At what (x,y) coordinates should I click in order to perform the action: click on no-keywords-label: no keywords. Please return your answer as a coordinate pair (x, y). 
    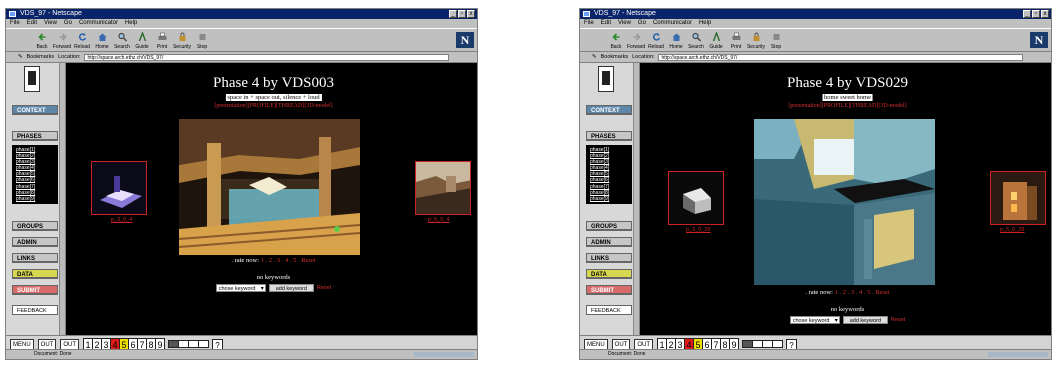
    Looking at the image, I should click on (847, 309).